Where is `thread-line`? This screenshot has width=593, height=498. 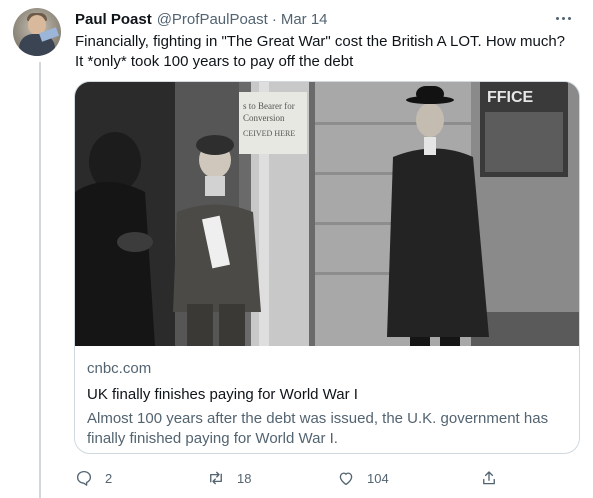
thread-line is located at coordinates (40, 280).